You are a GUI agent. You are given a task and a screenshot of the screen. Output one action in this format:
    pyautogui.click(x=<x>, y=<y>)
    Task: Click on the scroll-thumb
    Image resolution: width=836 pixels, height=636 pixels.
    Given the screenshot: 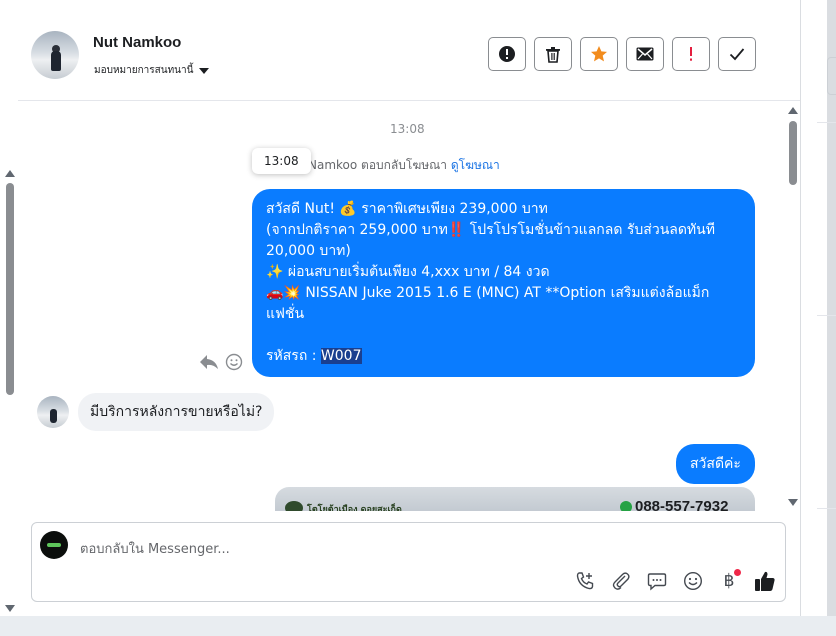 What is the action you would take?
    pyautogui.click(x=10, y=289)
    